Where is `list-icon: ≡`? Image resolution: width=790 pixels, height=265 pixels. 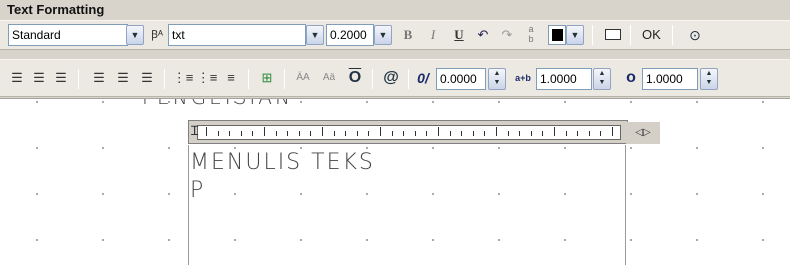
list-icon: ≡ is located at coordinates (231, 78).